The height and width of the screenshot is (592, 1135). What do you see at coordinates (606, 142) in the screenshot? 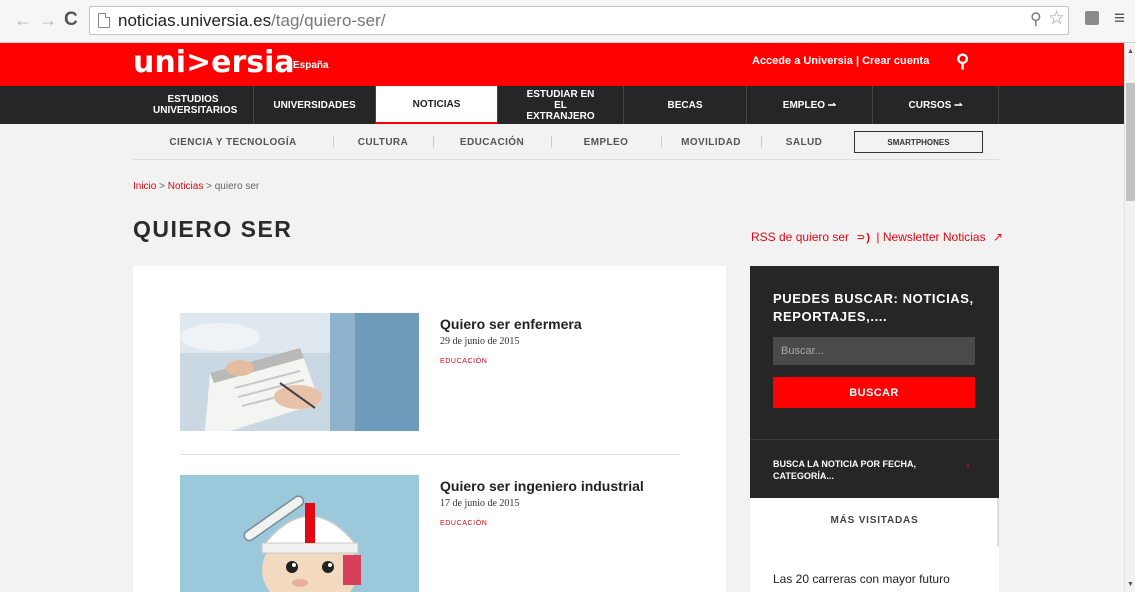
I see `subnav-empleo: EMPLEO` at bounding box center [606, 142].